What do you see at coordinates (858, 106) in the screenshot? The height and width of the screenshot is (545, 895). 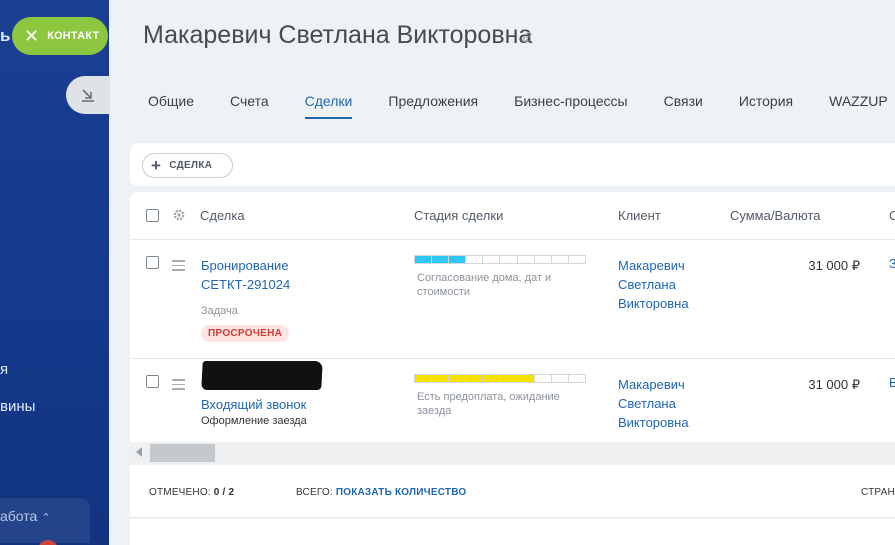 I see `tab-wazzup: WAZZUP` at bounding box center [858, 106].